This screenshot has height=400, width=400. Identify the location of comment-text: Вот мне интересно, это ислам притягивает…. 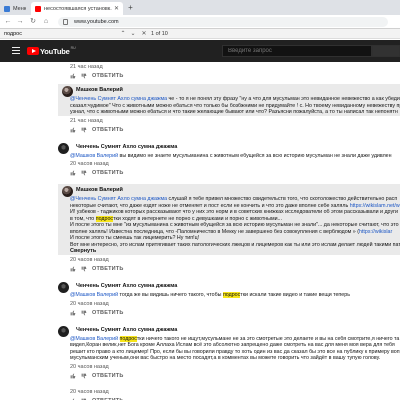
(235, 244).